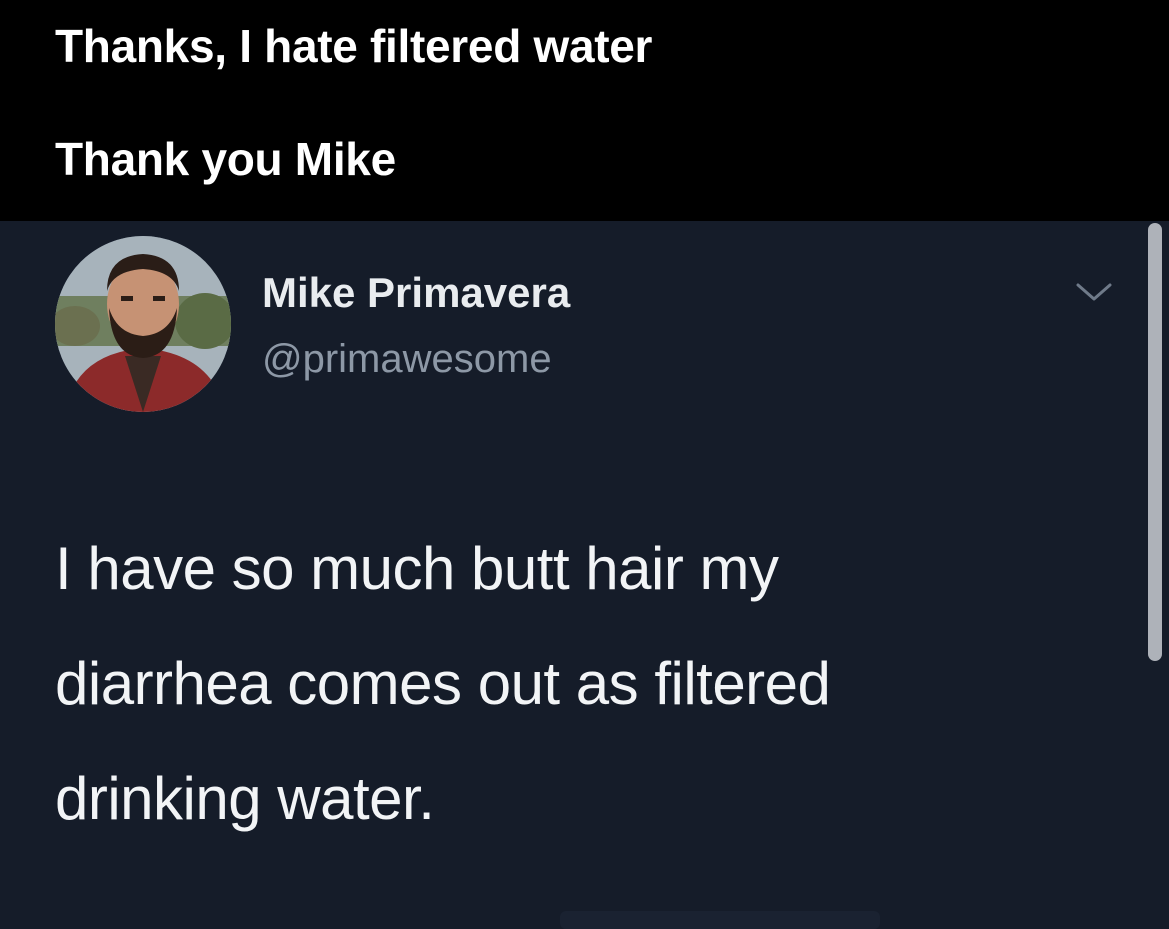 The width and height of the screenshot is (1169, 929). Describe the element at coordinates (1155, 442) in the screenshot. I see `scrollbar` at that location.